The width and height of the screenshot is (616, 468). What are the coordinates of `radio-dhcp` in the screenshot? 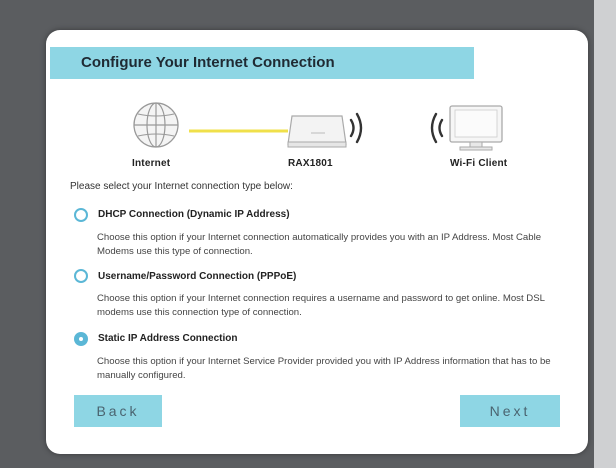 It's located at (81, 215).